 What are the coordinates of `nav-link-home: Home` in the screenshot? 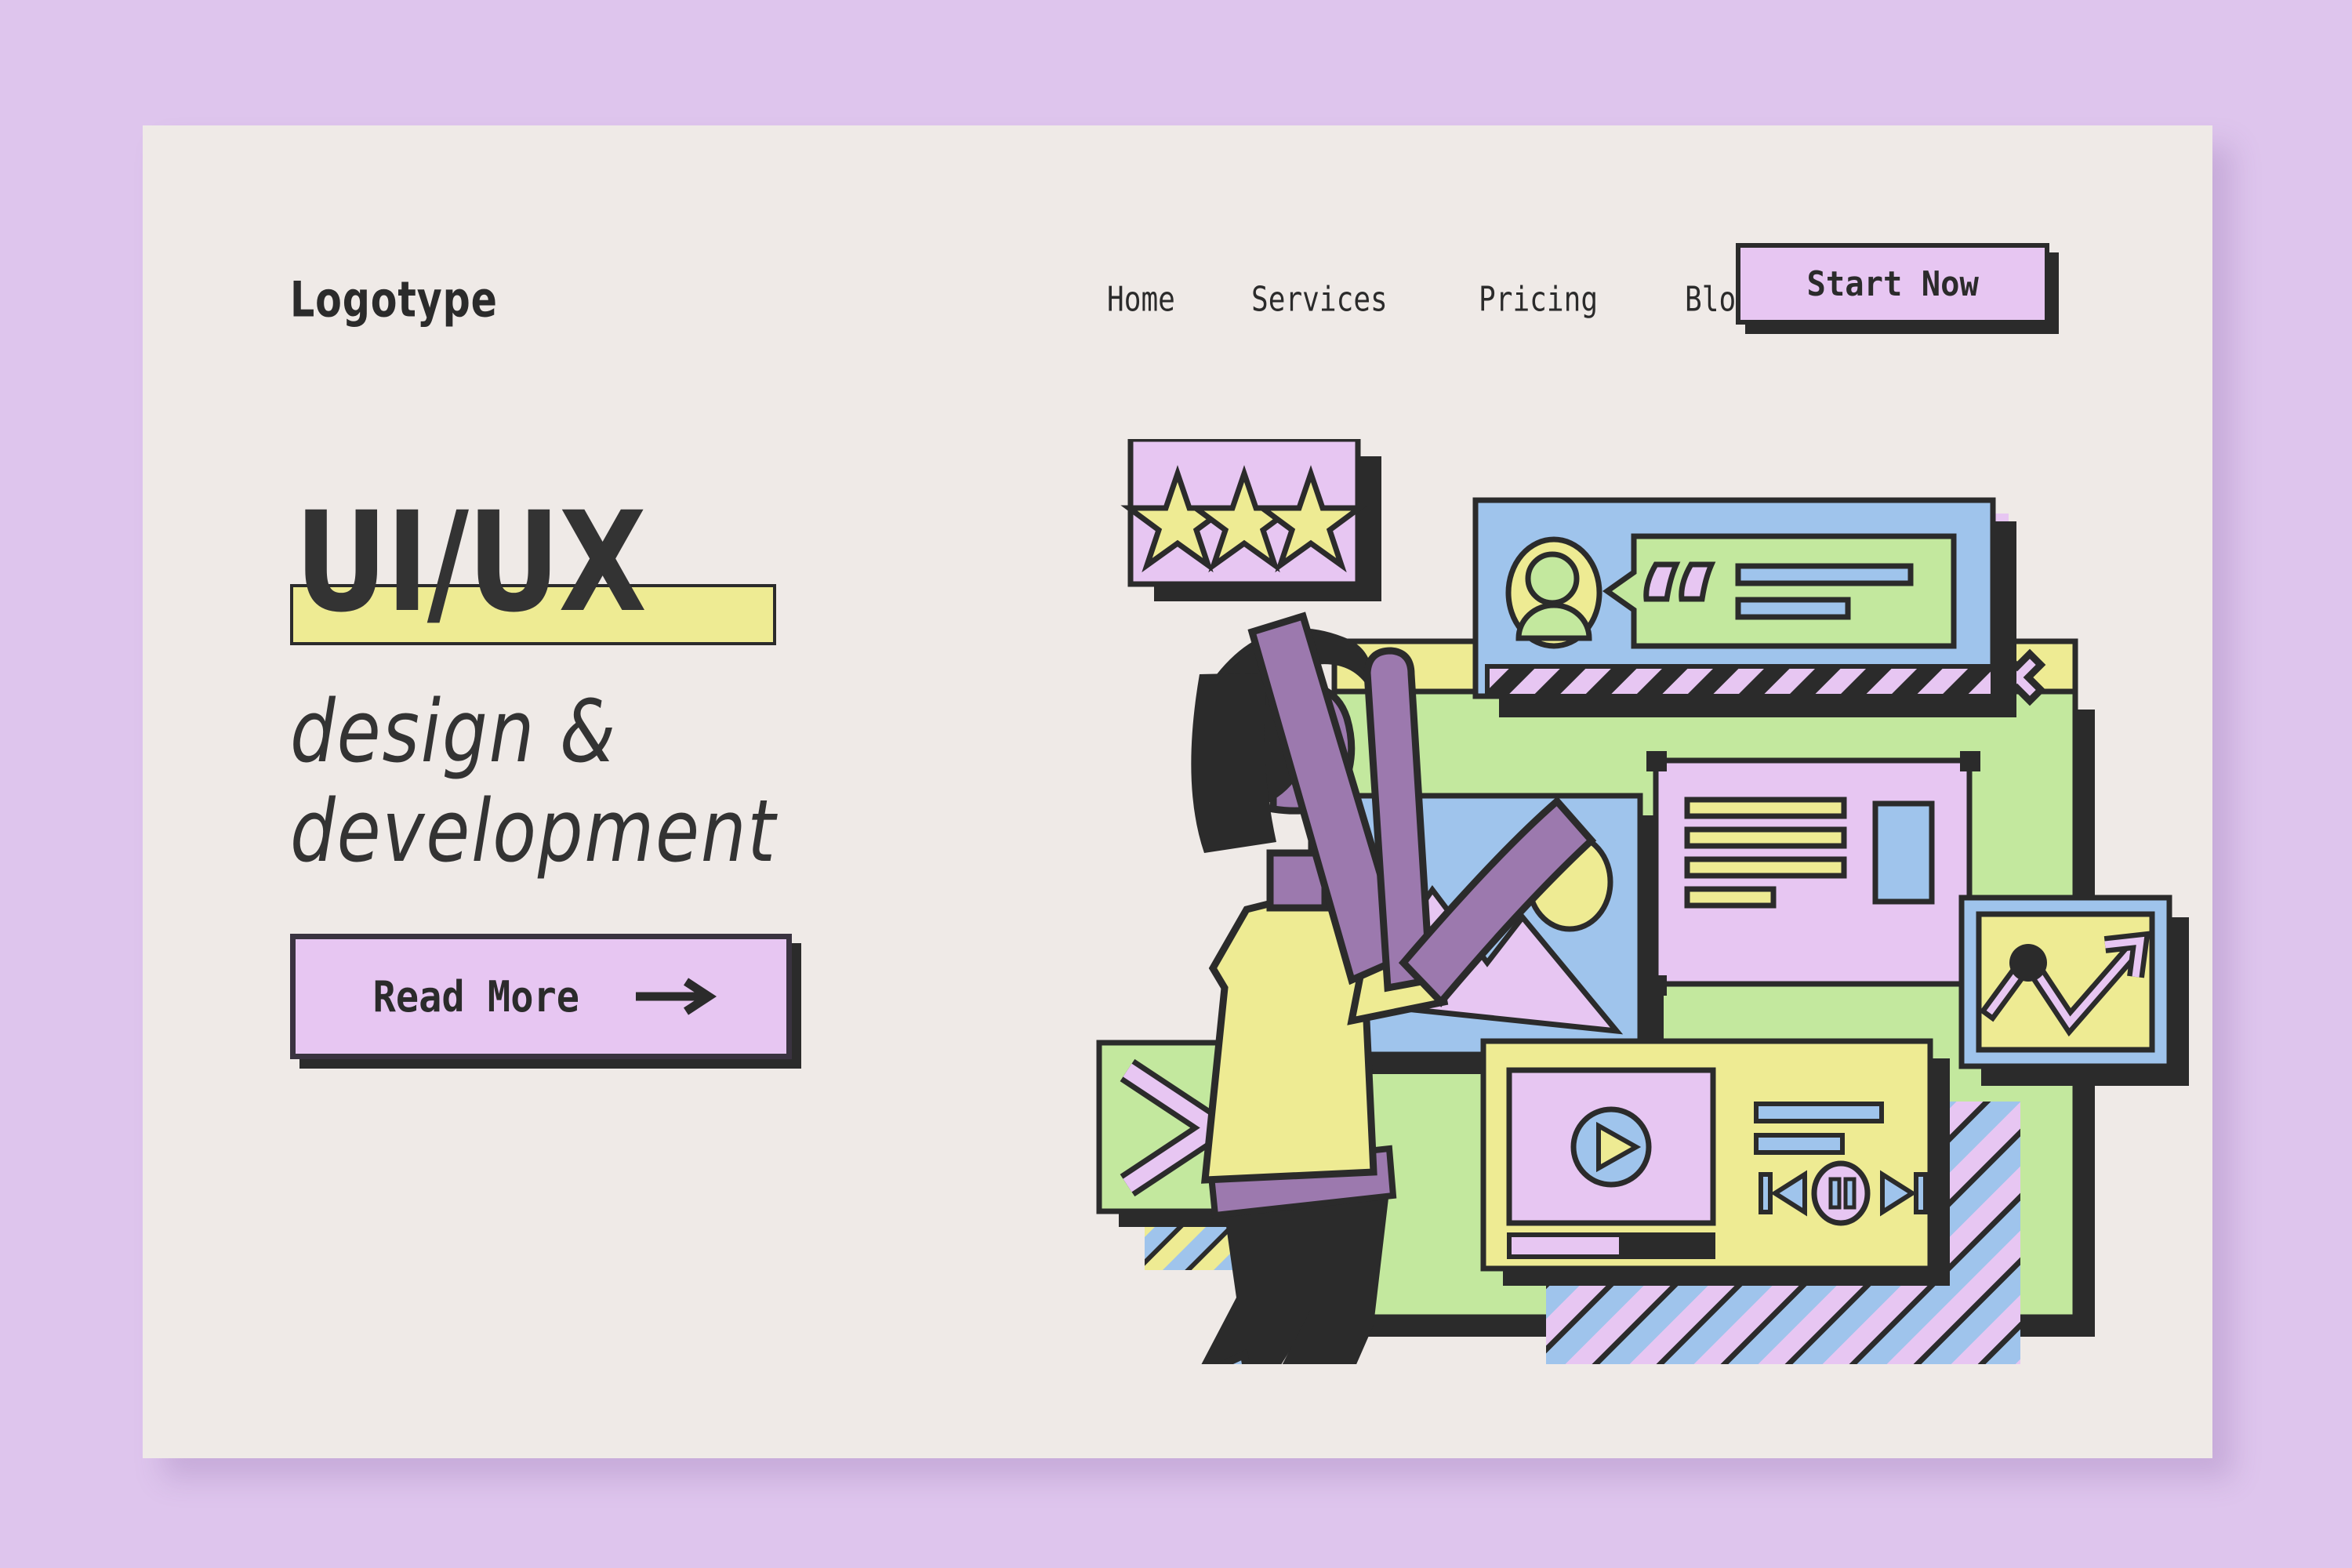 It's located at (1141, 300).